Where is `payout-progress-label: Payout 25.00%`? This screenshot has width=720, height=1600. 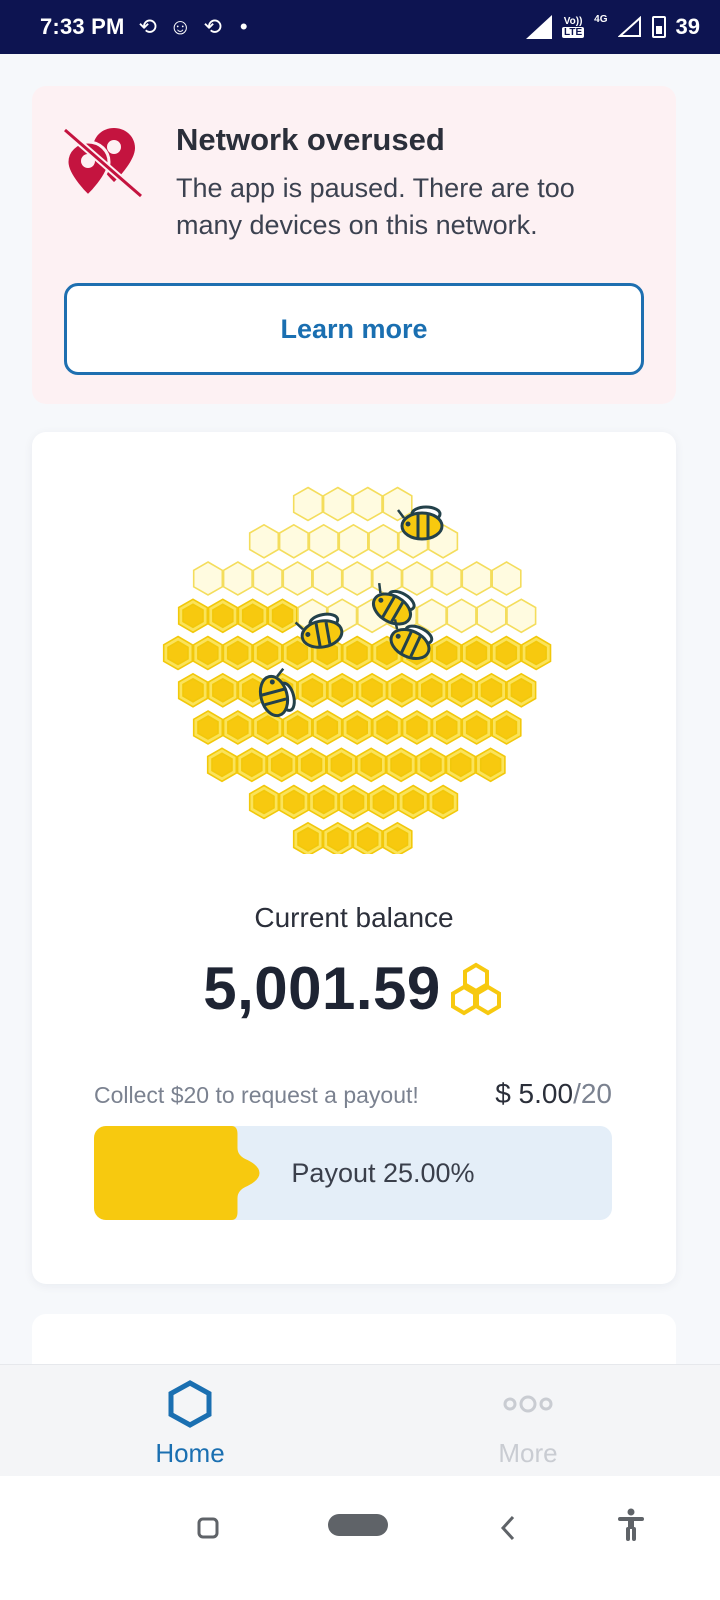 payout-progress-label: Payout 25.00% is located at coordinates (383, 1172).